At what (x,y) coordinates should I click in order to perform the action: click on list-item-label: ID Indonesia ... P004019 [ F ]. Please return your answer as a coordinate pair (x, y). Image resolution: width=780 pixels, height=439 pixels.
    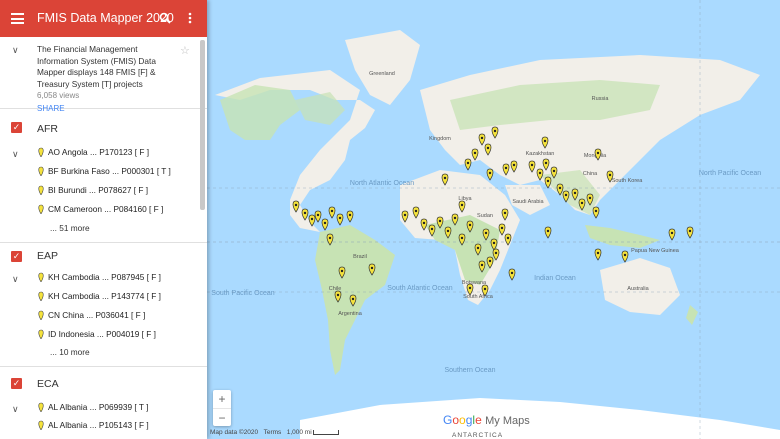
    Looking at the image, I should click on (102, 334).